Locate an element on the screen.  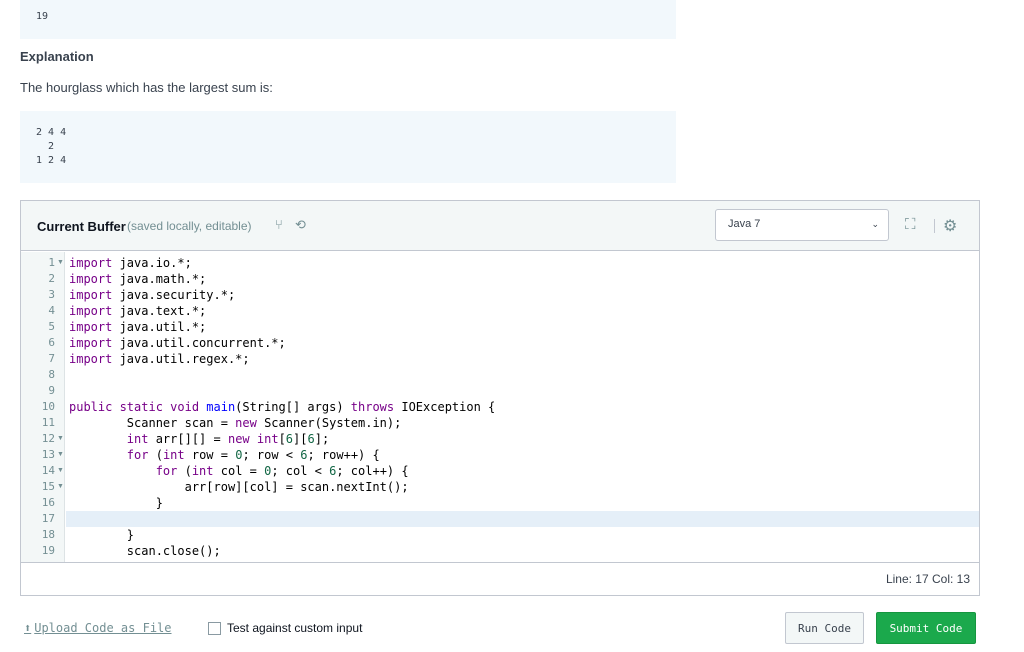
sample-output-box: 19 is located at coordinates (348, 19).